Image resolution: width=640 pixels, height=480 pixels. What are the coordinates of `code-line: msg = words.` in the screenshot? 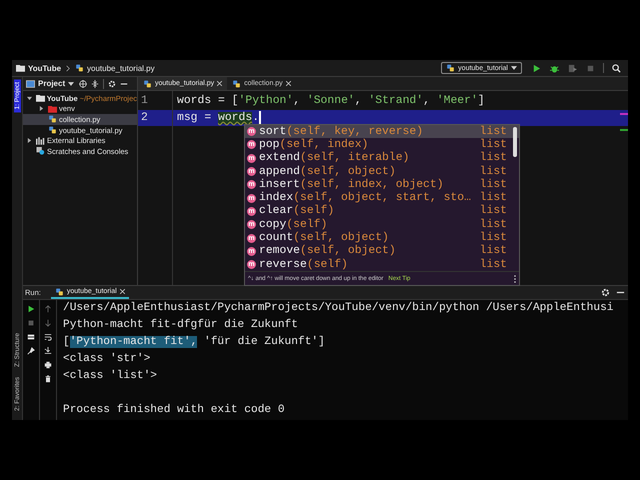 It's located at (218, 118).